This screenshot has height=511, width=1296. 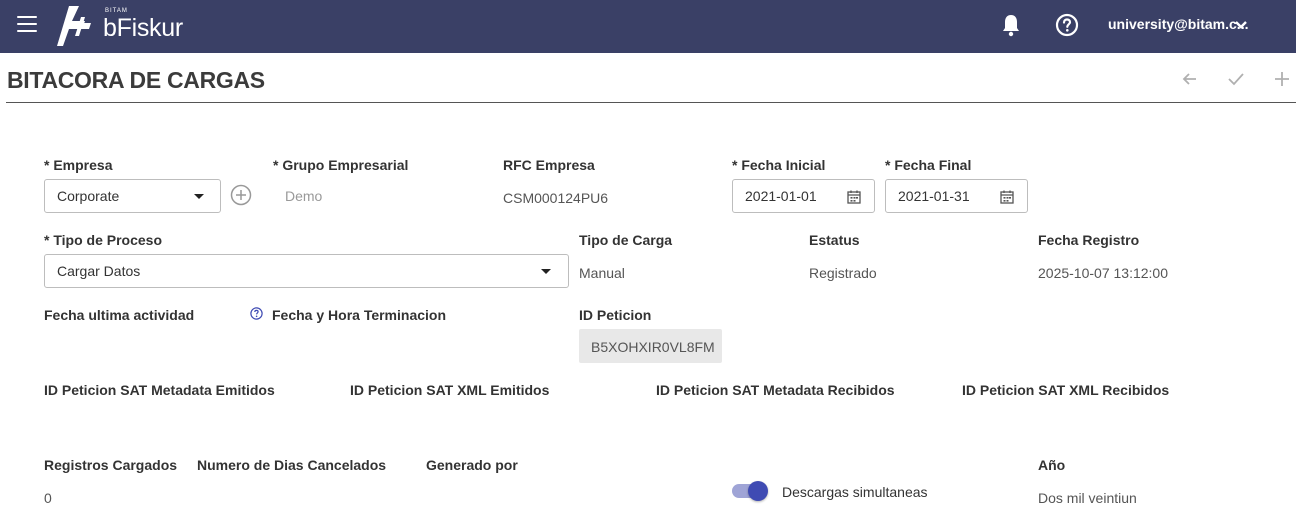 What do you see at coordinates (653, 347) in the screenshot?
I see `id-peticion-value: B5XOHXIR0VL8FM` at bounding box center [653, 347].